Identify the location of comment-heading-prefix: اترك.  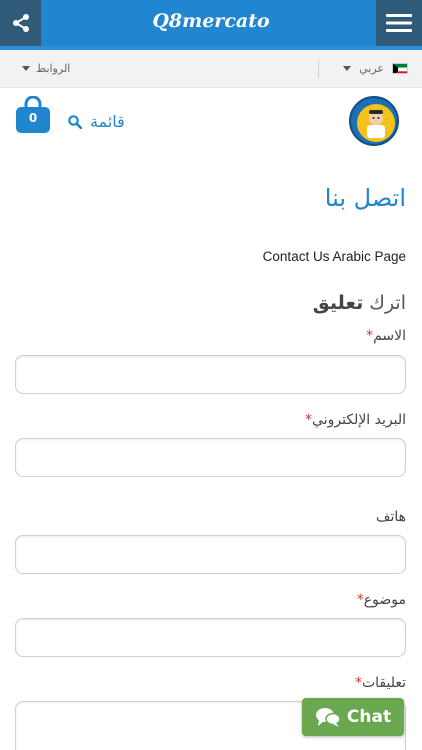
(387, 303).